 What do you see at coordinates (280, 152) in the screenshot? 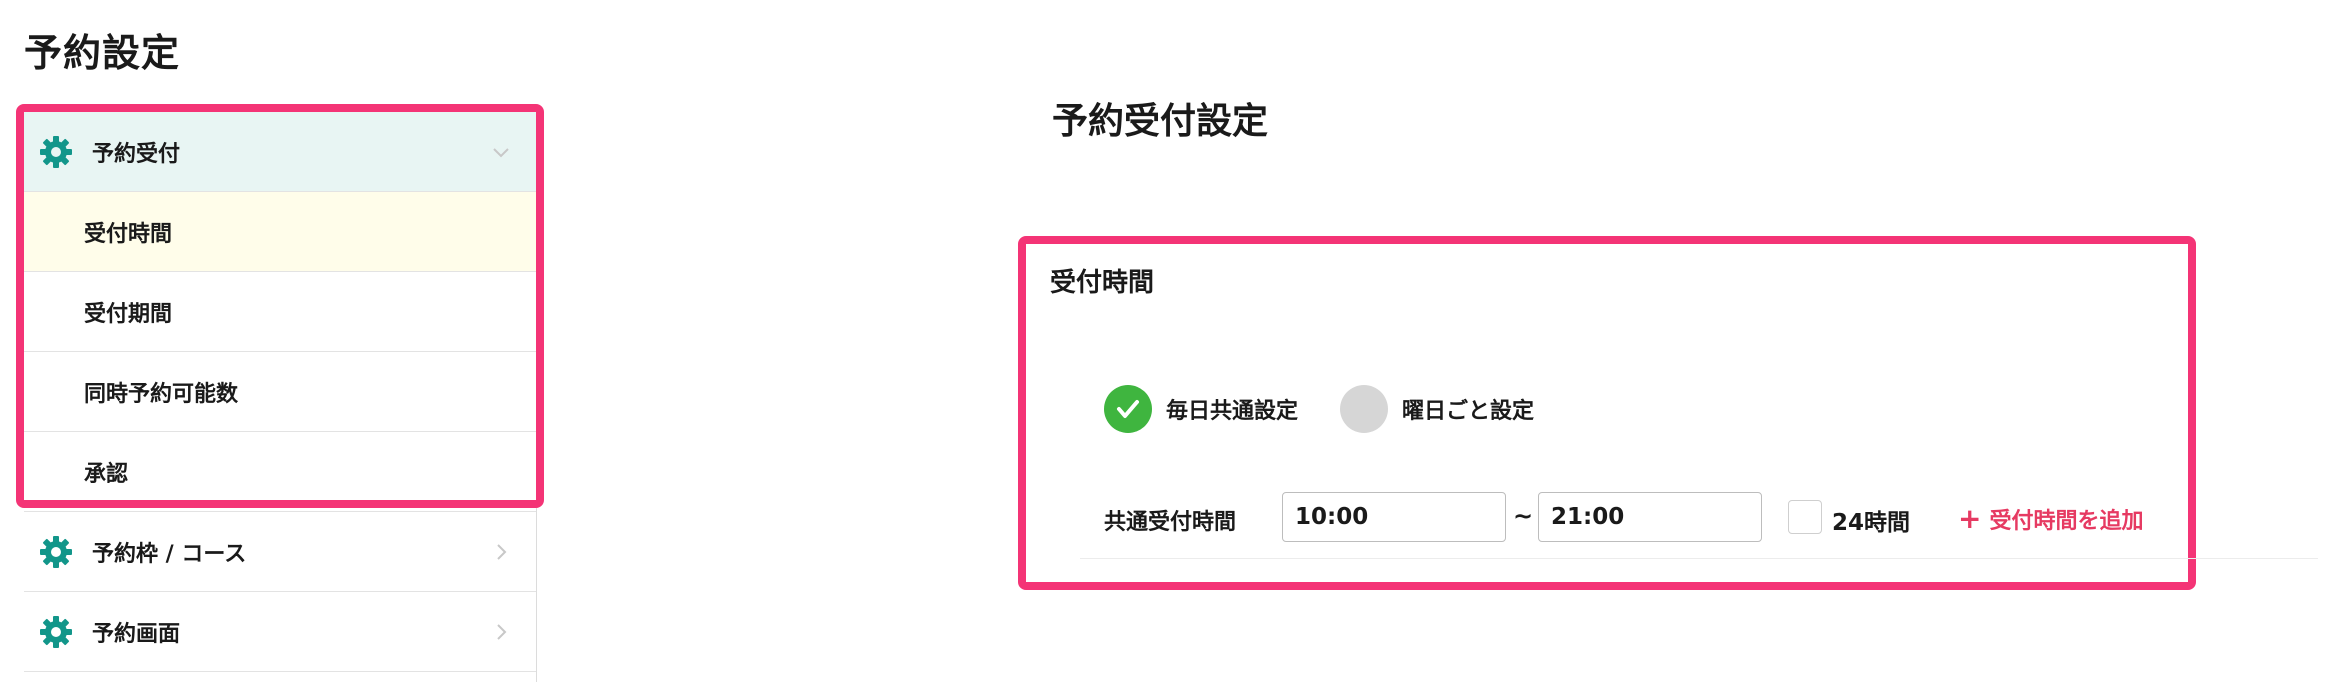
I see `sidebar-item-reservation-acceptance: 予約受付` at bounding box center [280, 152].